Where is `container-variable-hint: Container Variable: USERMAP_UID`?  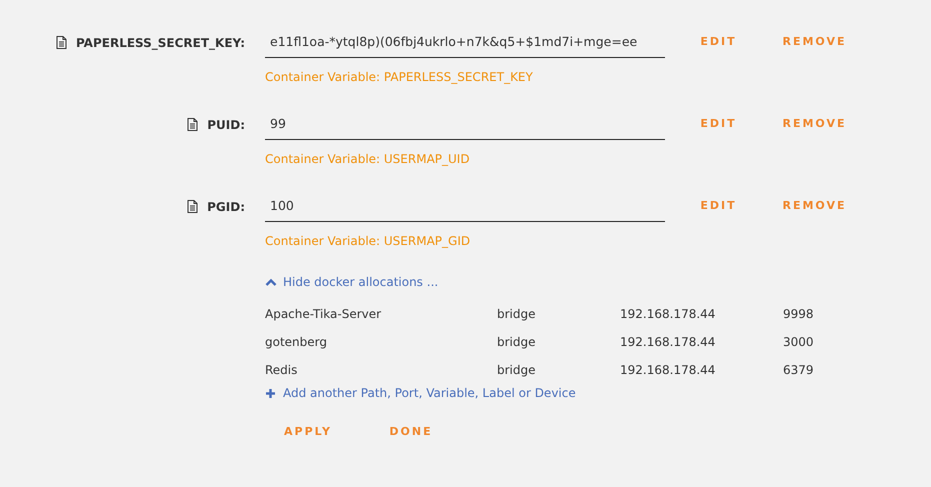
container-variable-hint: Container Variable: USERMAP_UID is located at coordinates (368, 159).